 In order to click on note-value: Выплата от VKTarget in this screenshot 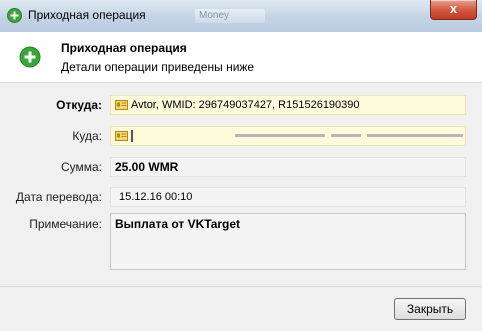, I will do `click(178, 224)`.